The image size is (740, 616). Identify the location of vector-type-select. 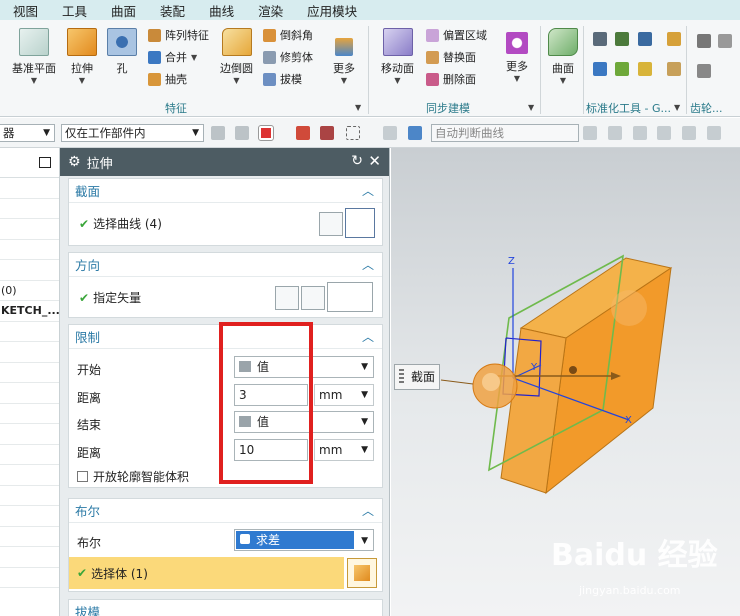
(350, 297).